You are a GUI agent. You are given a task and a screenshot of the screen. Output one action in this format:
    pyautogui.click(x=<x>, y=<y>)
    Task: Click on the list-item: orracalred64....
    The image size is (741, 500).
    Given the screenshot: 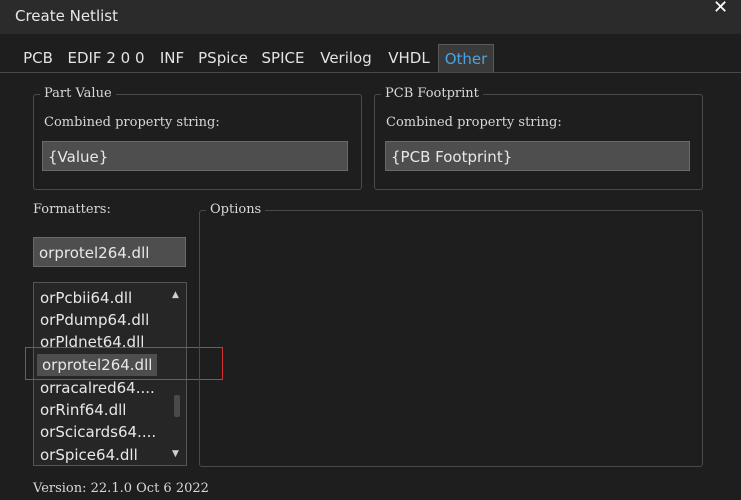 What is the action you would take?
    pyautogui.click(x=97, y=388)
    